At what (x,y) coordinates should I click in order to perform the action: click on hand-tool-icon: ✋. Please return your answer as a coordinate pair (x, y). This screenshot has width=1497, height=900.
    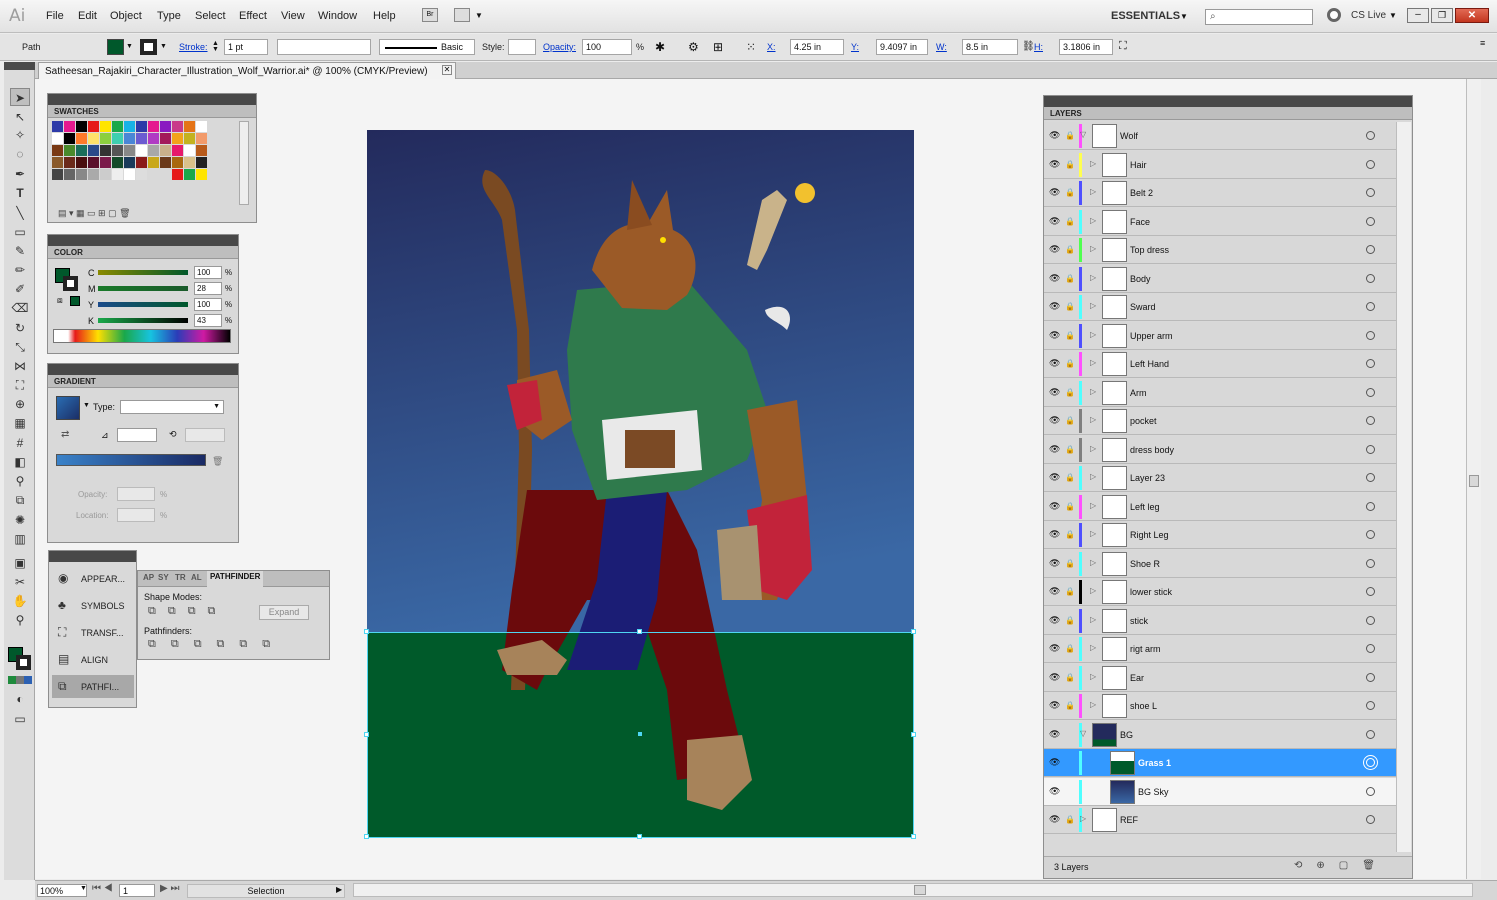
    Looking at the image, I should click on (20, 601).